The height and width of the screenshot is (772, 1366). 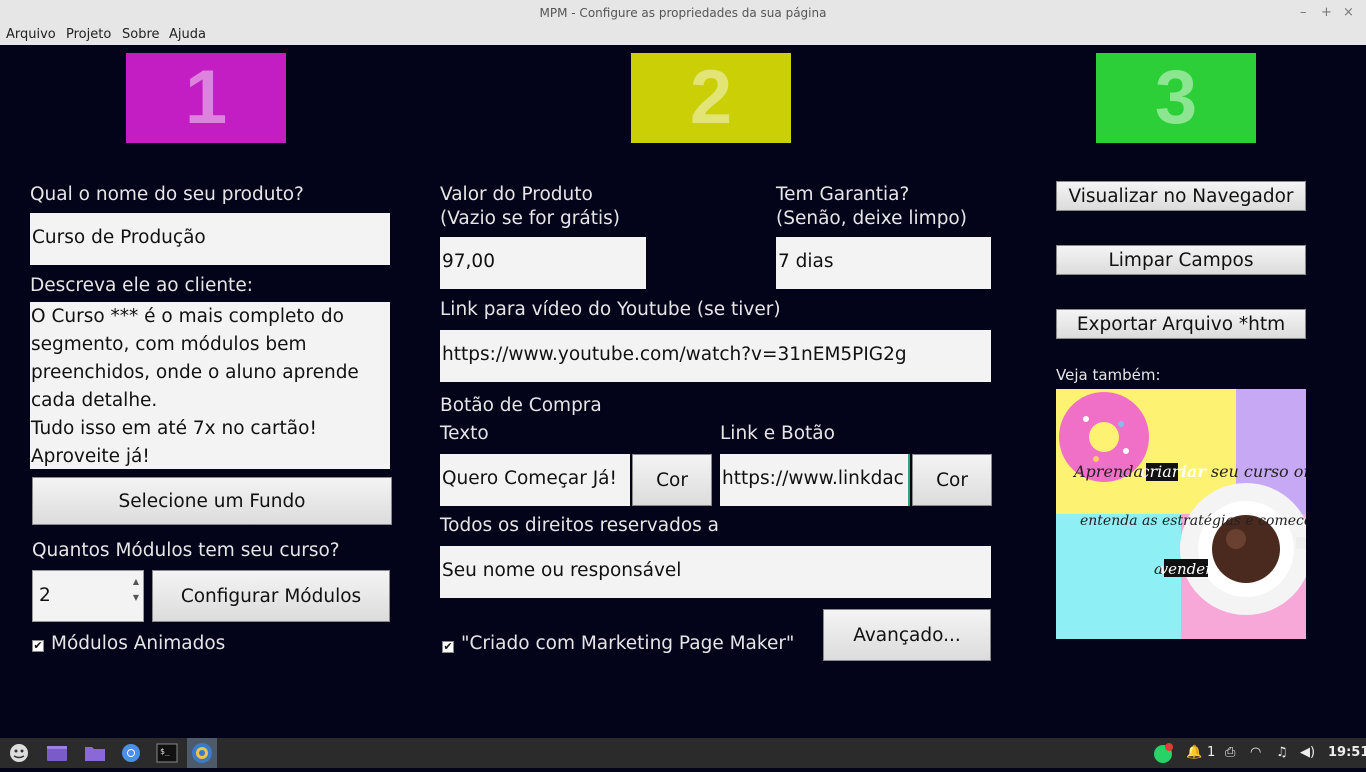 What do you see at coordinates (448, 647) in the screenshot?
I see `created-with-checkbox: ✔` at bounding box center [448, 647].